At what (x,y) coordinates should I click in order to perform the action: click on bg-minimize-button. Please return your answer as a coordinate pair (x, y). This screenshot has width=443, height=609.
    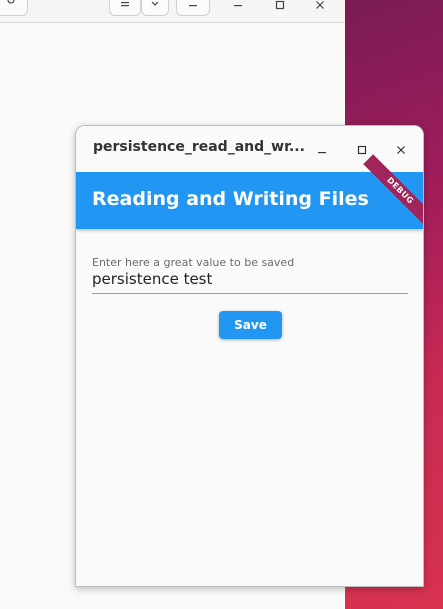
    Looking at the image, I should click on (238, 8).